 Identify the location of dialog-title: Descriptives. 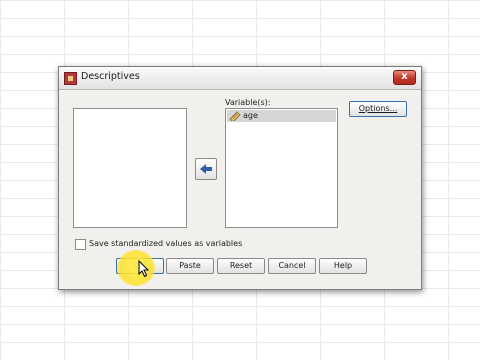
(110, 76).